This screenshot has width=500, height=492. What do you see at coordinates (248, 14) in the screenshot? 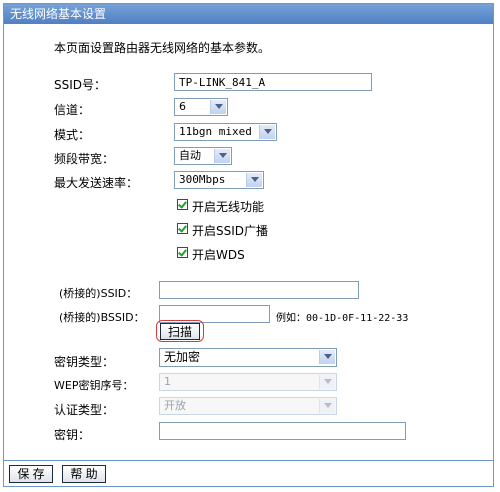
I see `window-title: 无线网络基本设置` at bounding box center [248, 14].